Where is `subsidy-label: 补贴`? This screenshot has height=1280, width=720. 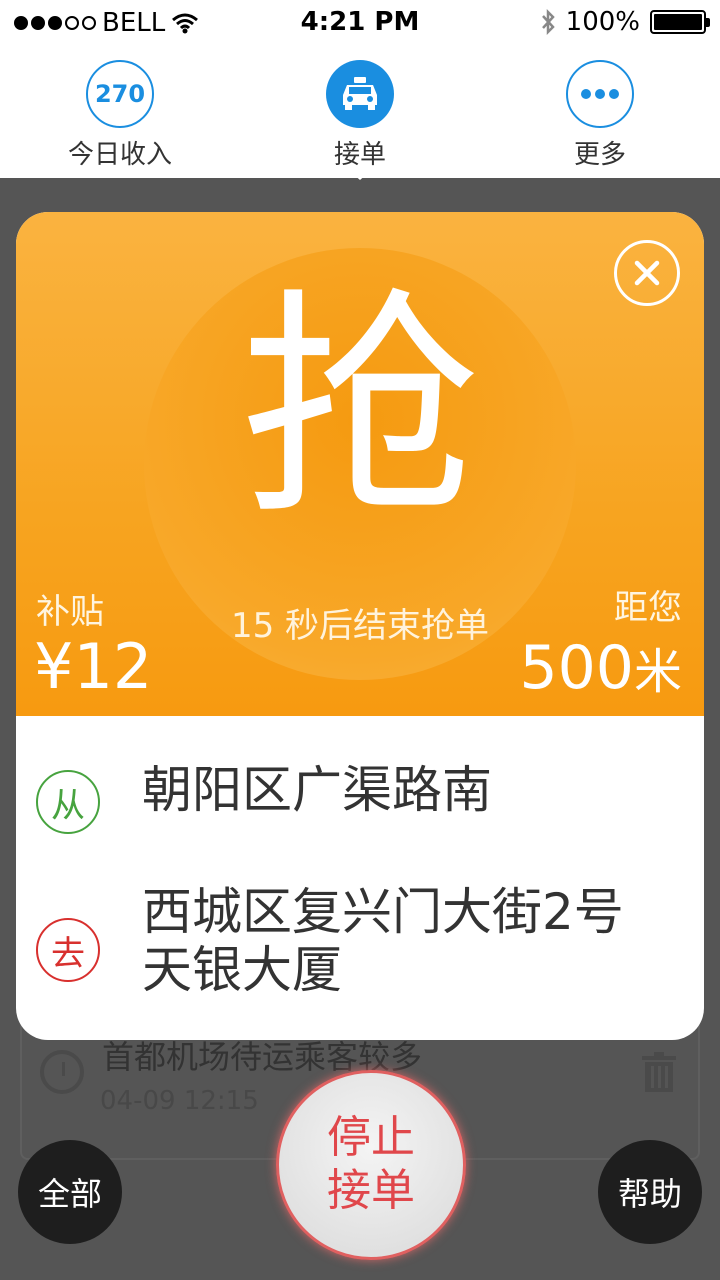 subsidy-label: 补贴 is located at coordinates (70, 612).